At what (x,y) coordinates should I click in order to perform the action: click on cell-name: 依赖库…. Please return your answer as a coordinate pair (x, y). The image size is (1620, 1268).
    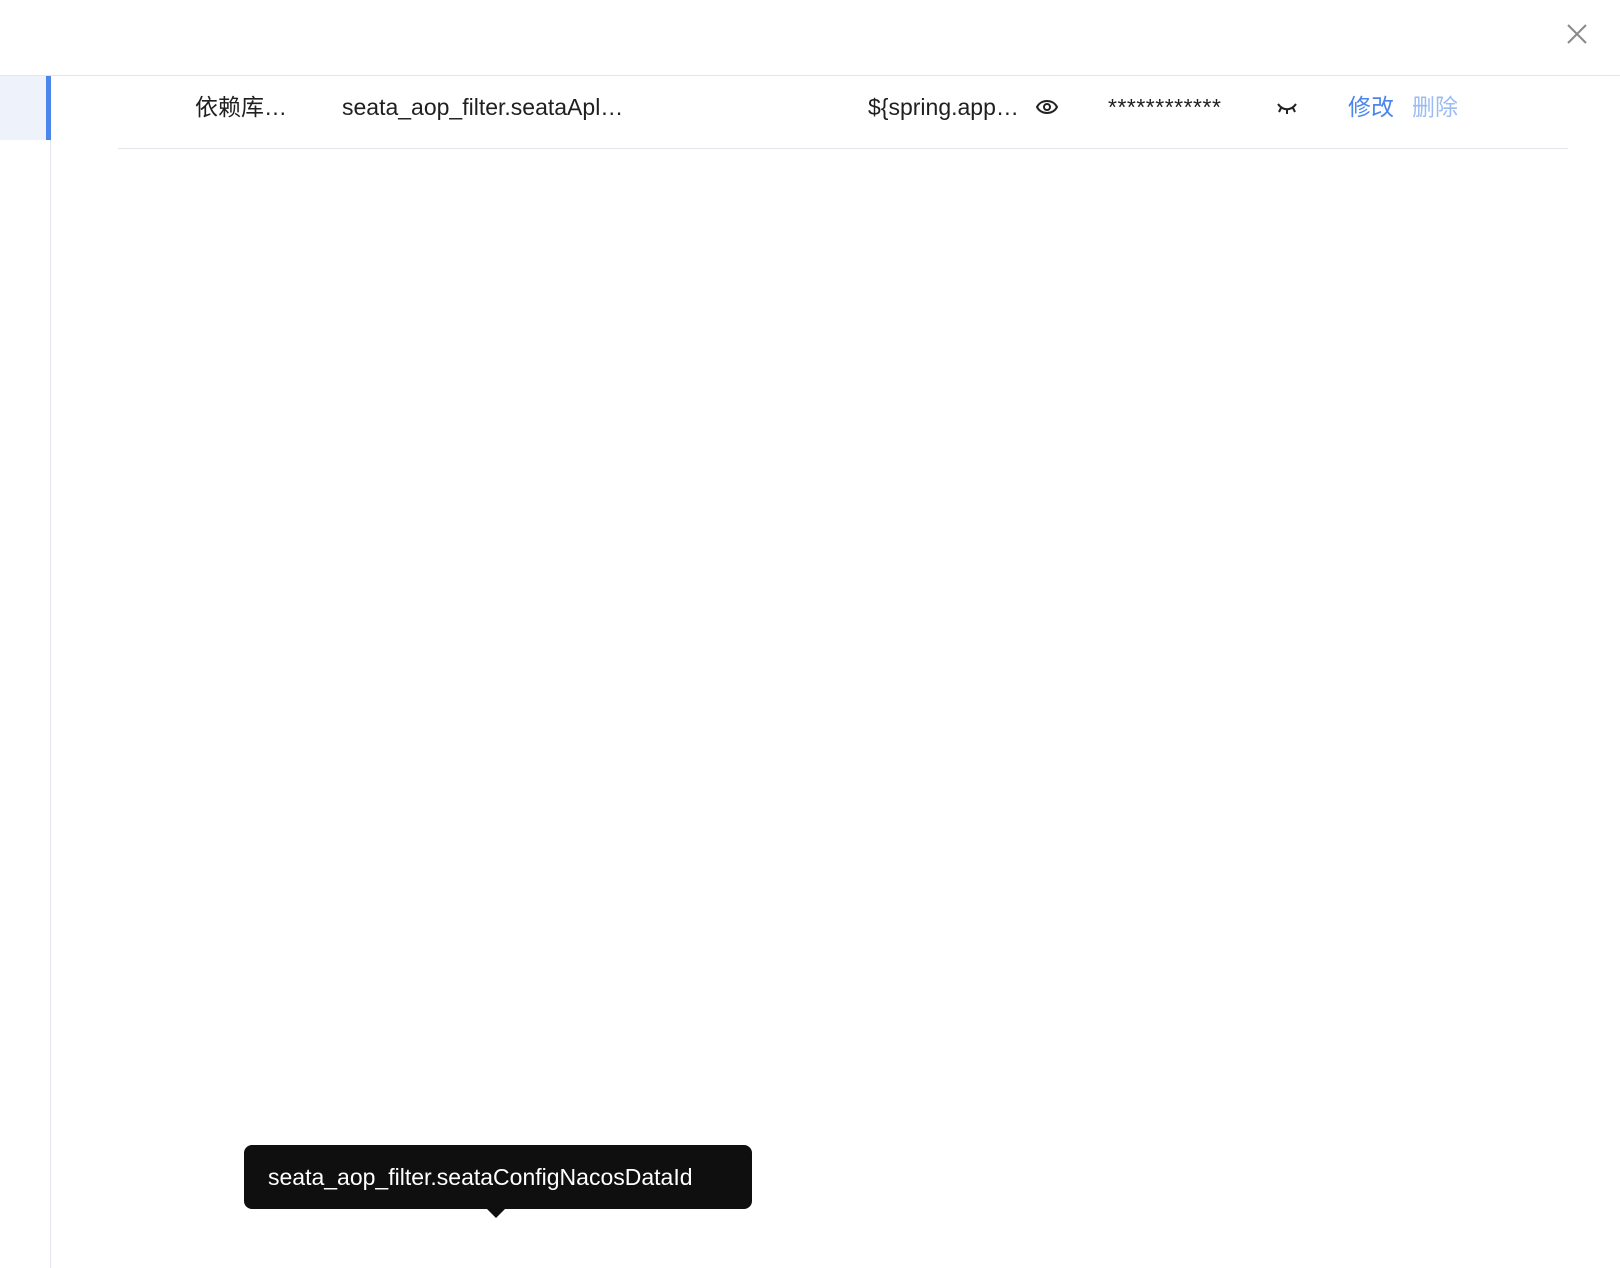
    Looking at the image, I should click on (241, 107).